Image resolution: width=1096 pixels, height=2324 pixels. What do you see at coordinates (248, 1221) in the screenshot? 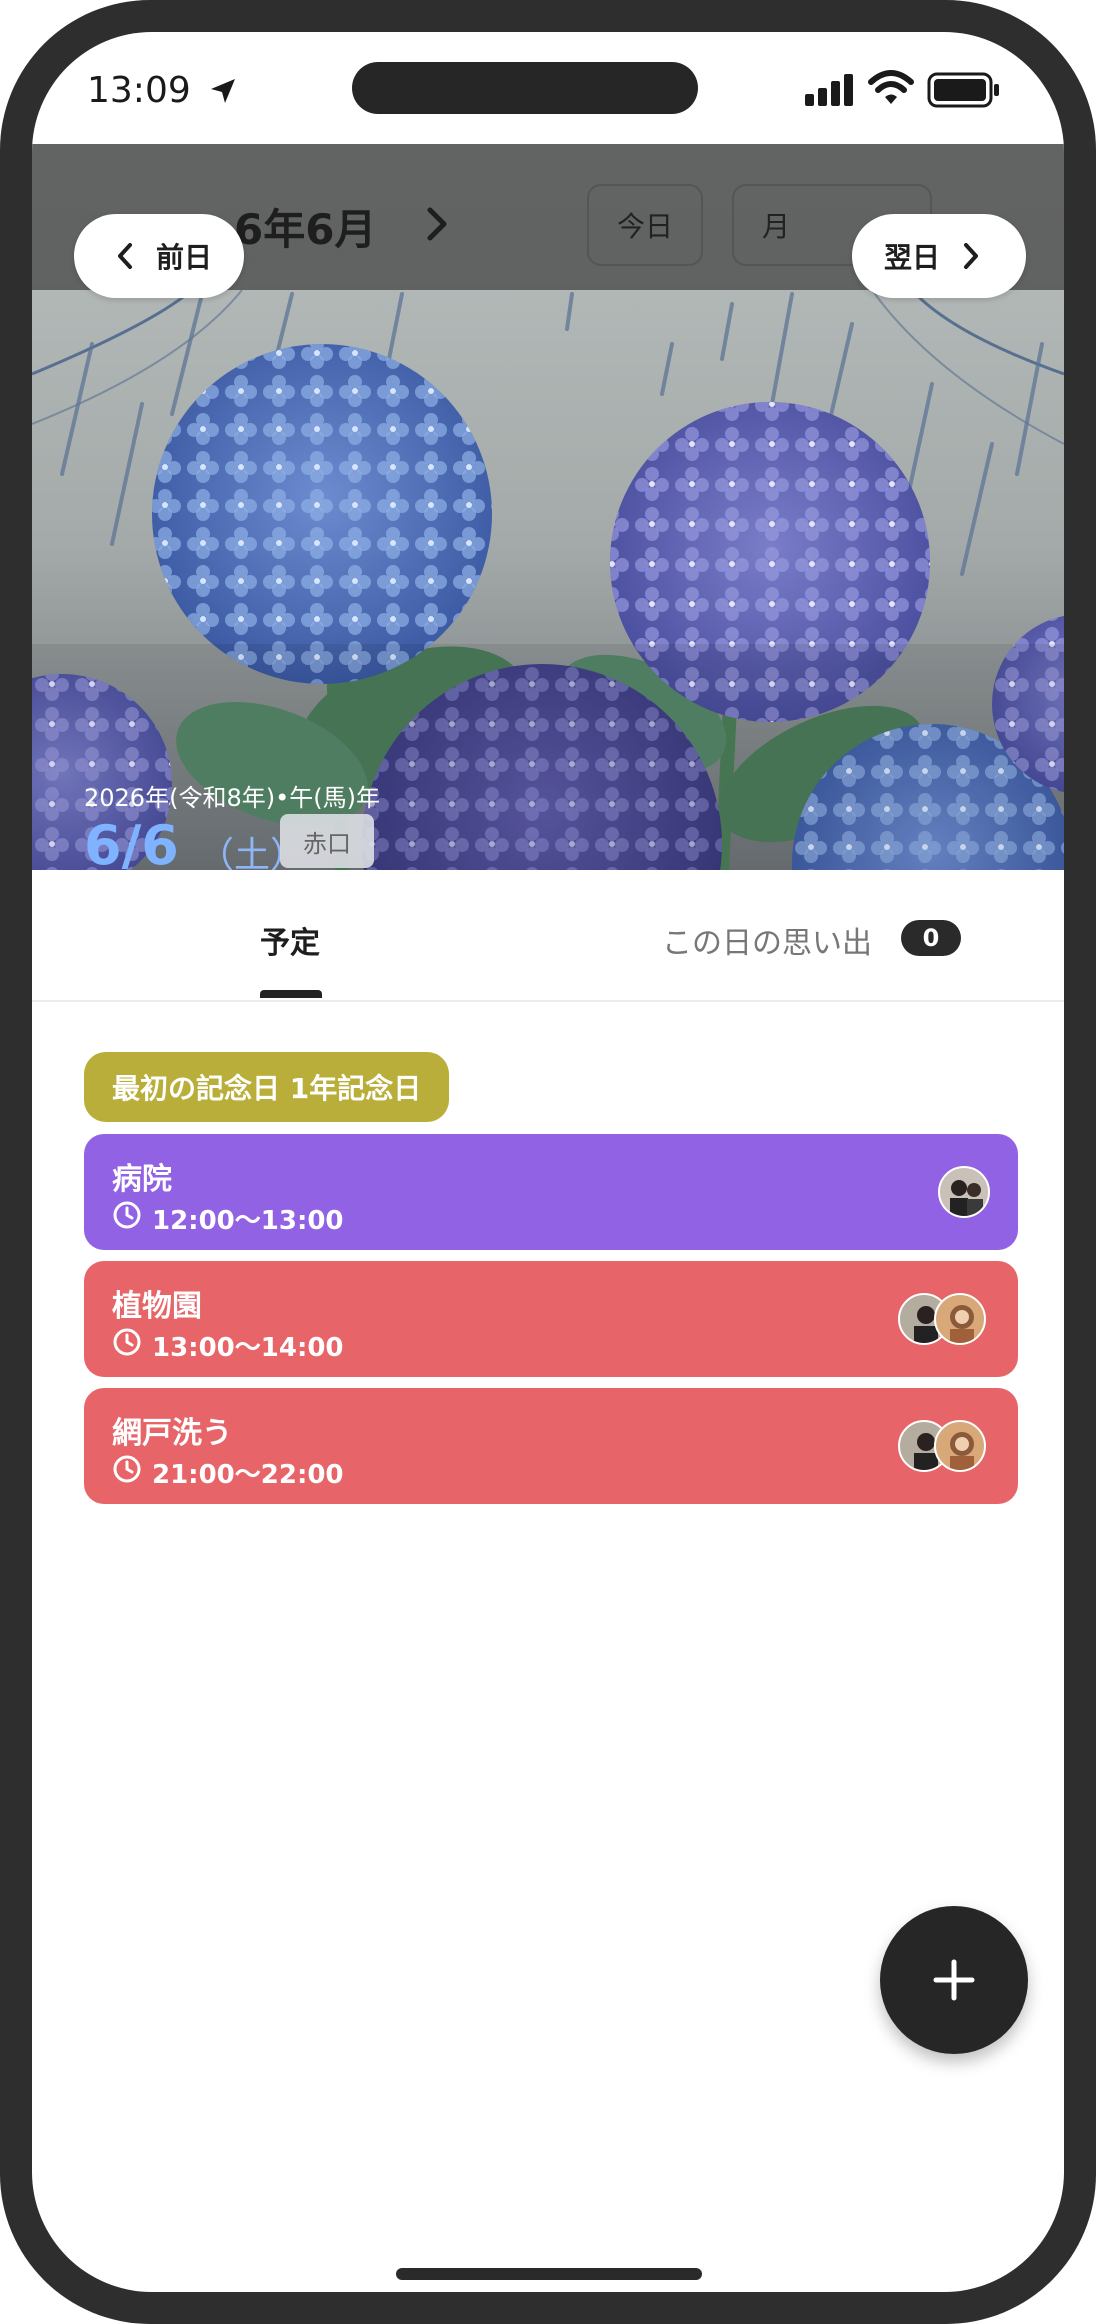
I see `event-time: 12:00〜13:00` at bounding box center [248, 1221].